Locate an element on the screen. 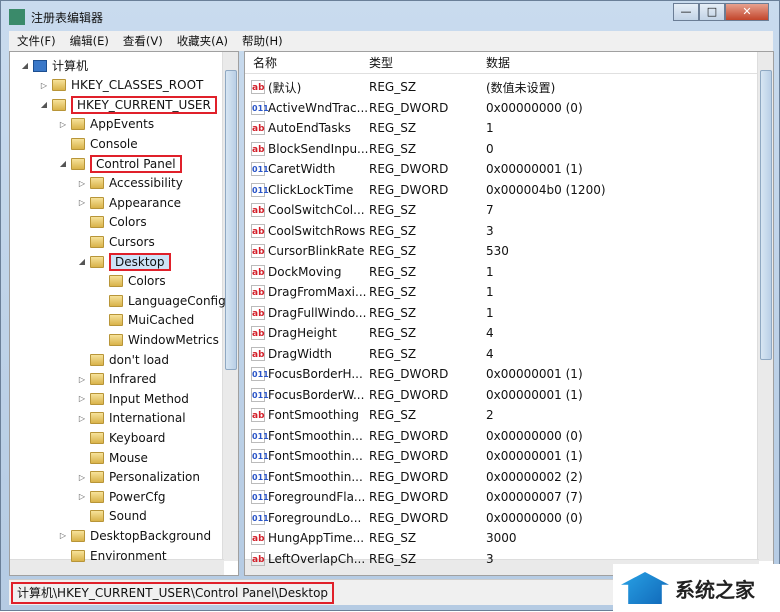  table-row: ab DragFromMaxi... REG_SZ 1 is located at coordinates (372, 292).